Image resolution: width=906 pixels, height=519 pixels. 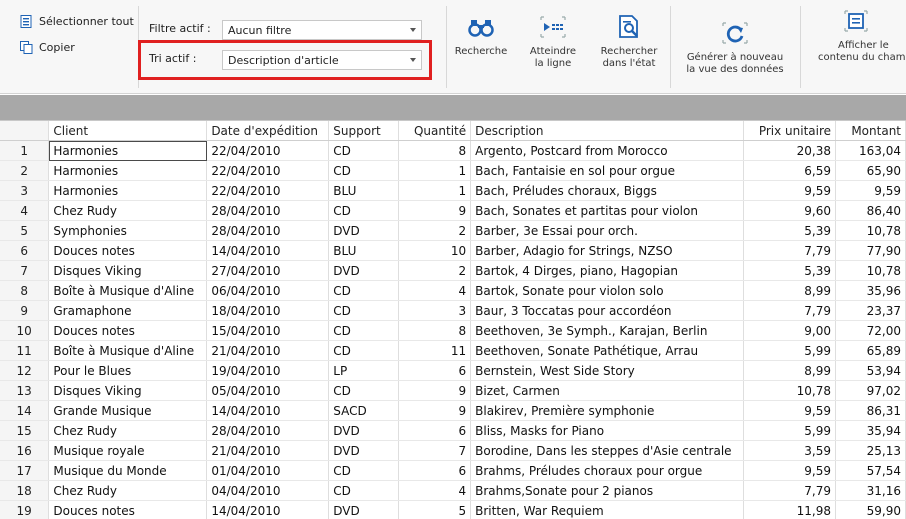 I want to click on select-all-button: Sélectionner tout, so click(x=77, y=21).